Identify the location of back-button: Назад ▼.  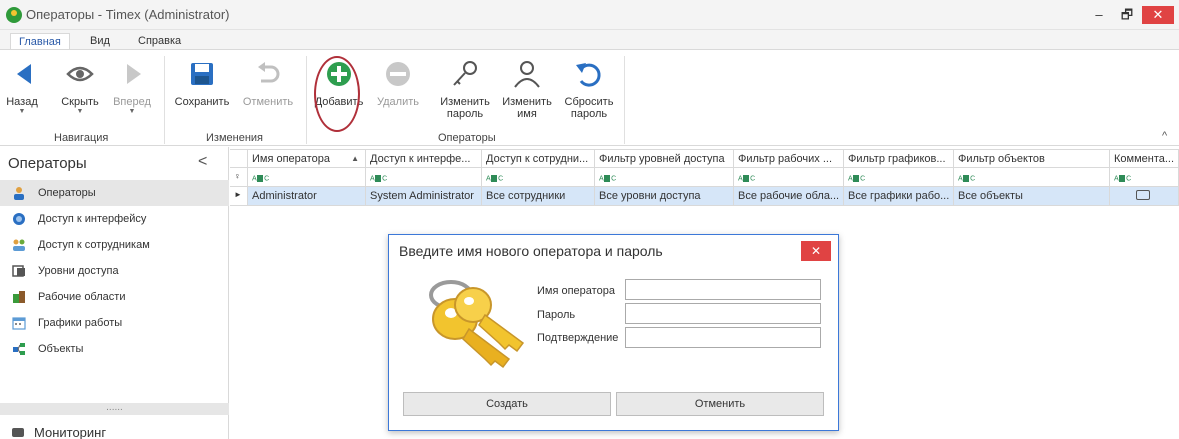
(22, 85).